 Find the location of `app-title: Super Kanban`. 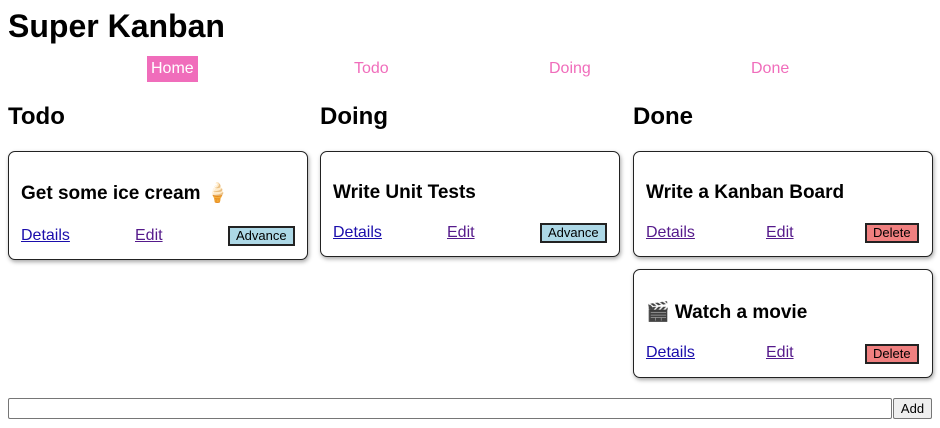

app-title: Super Kanban is located at coordinates (116, 26).